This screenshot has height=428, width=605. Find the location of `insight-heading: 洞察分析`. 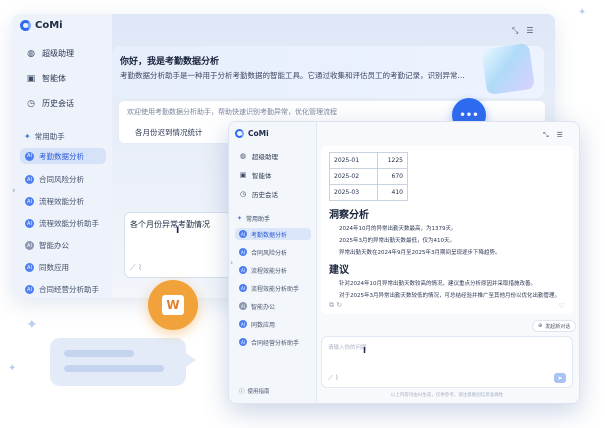

insight-heading: 洞察分析 is located at coordinates (349, 215).